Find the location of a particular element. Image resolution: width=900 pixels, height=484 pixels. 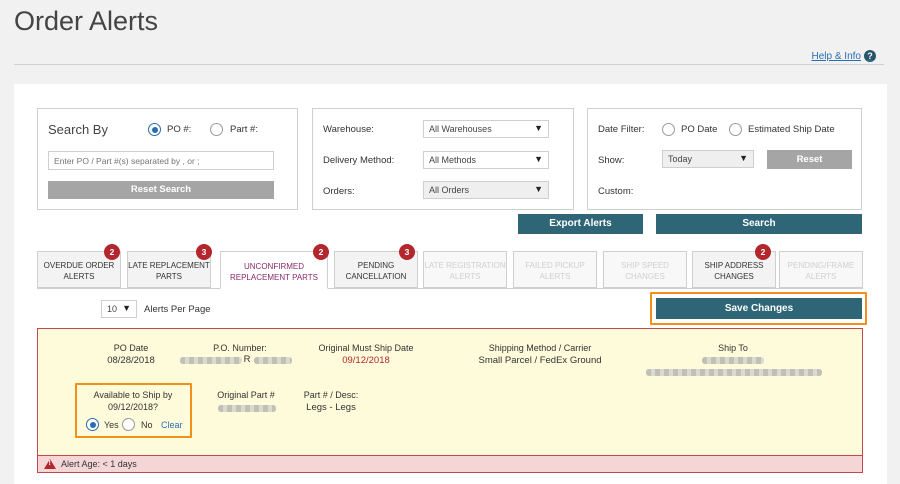

shipping-method-value: Small Parcel / FedEx Ground is located at coordinates (540, 360).